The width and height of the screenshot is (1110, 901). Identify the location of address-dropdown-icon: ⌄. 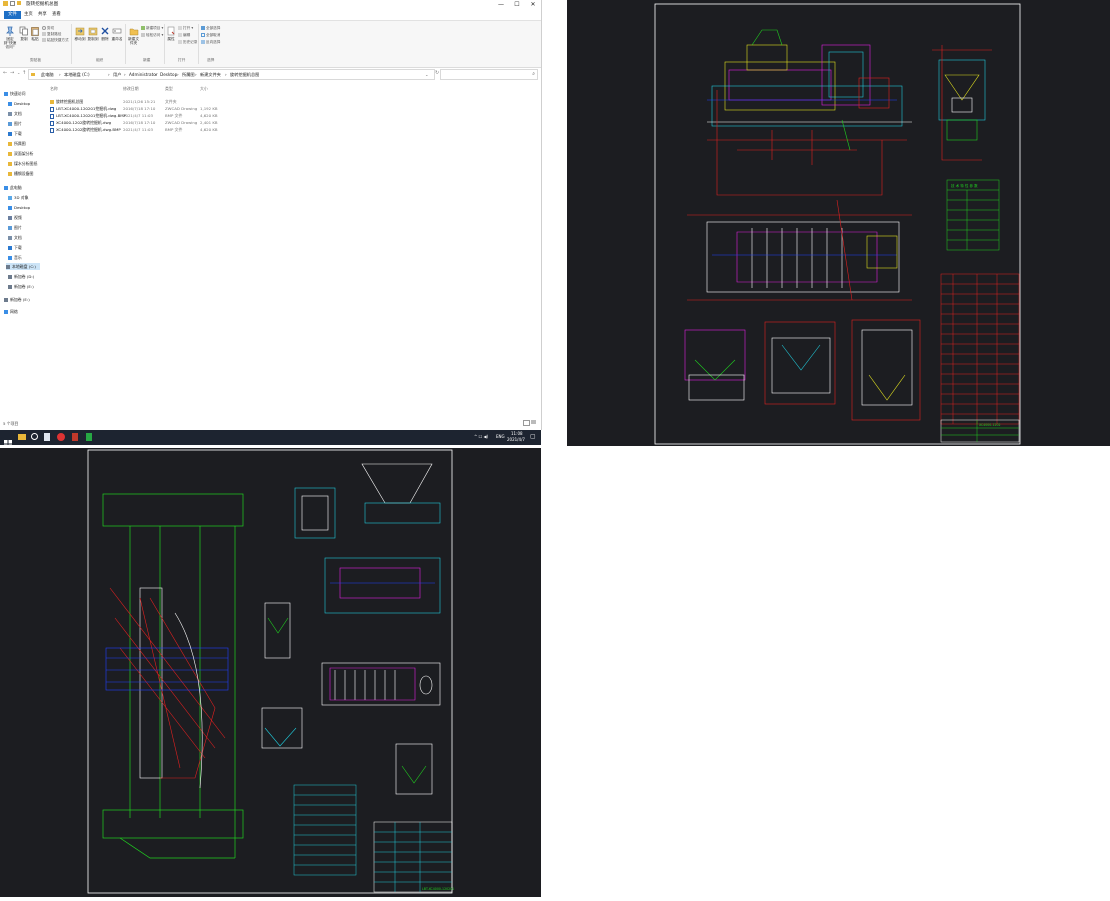
(427, 74).